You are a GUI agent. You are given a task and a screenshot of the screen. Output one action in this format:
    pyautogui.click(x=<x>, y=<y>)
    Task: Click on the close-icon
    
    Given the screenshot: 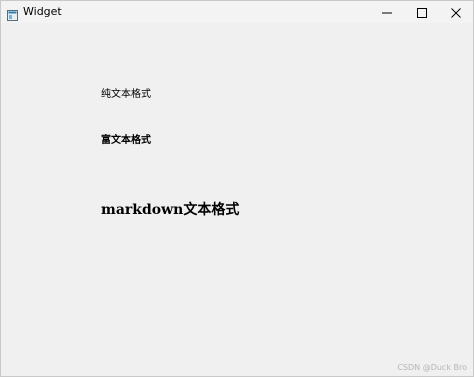 What is the action you would take?
    pyautogui.click(x=456, y=12)
    